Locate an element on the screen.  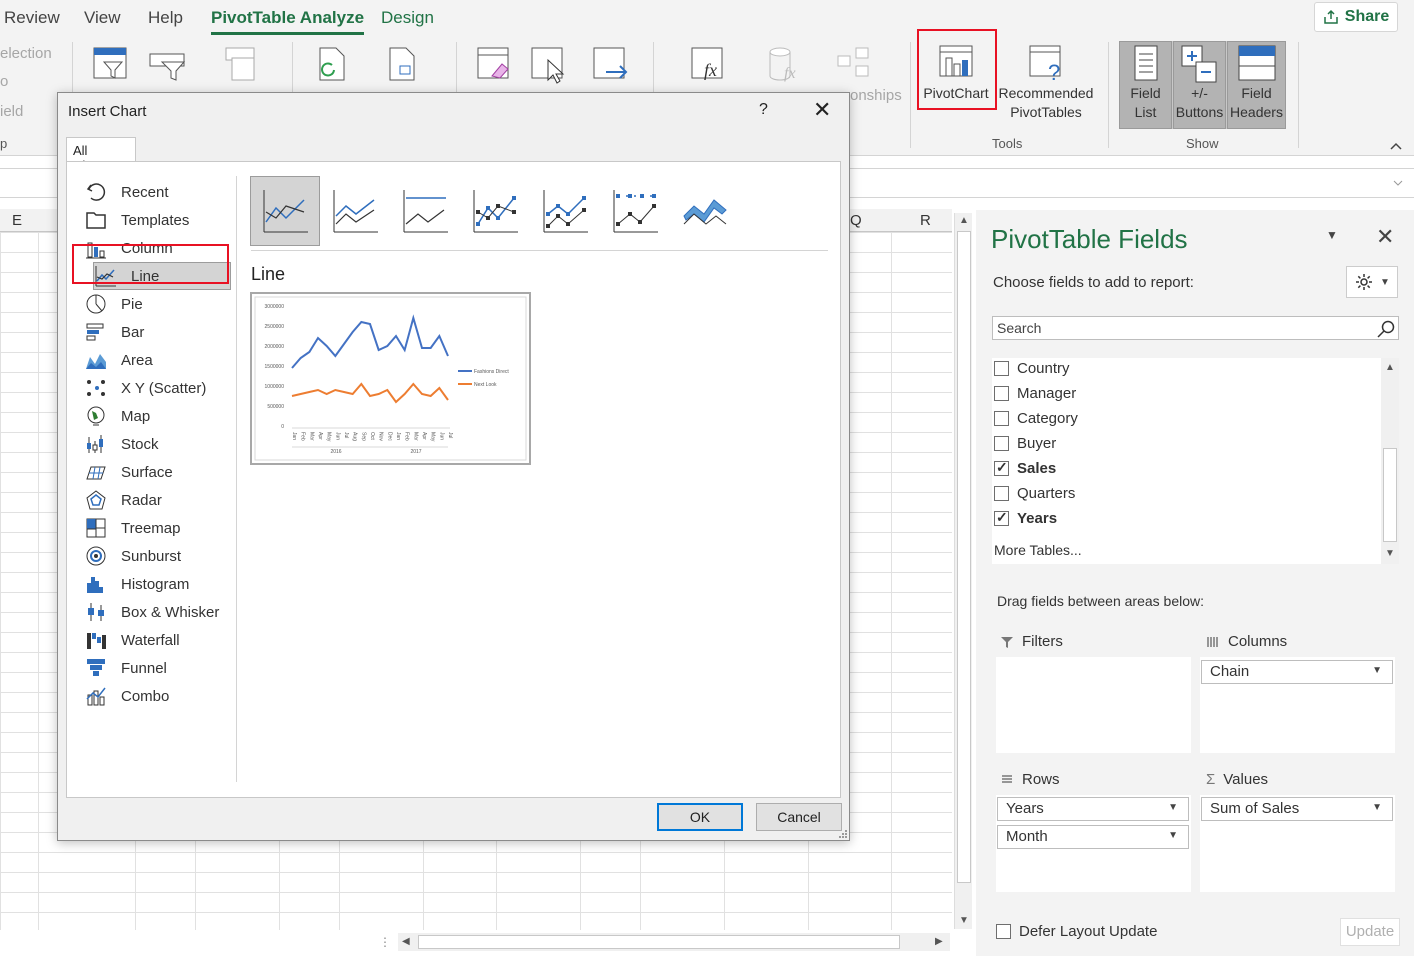
tab-review: Review is located at coordinates (32, 18).